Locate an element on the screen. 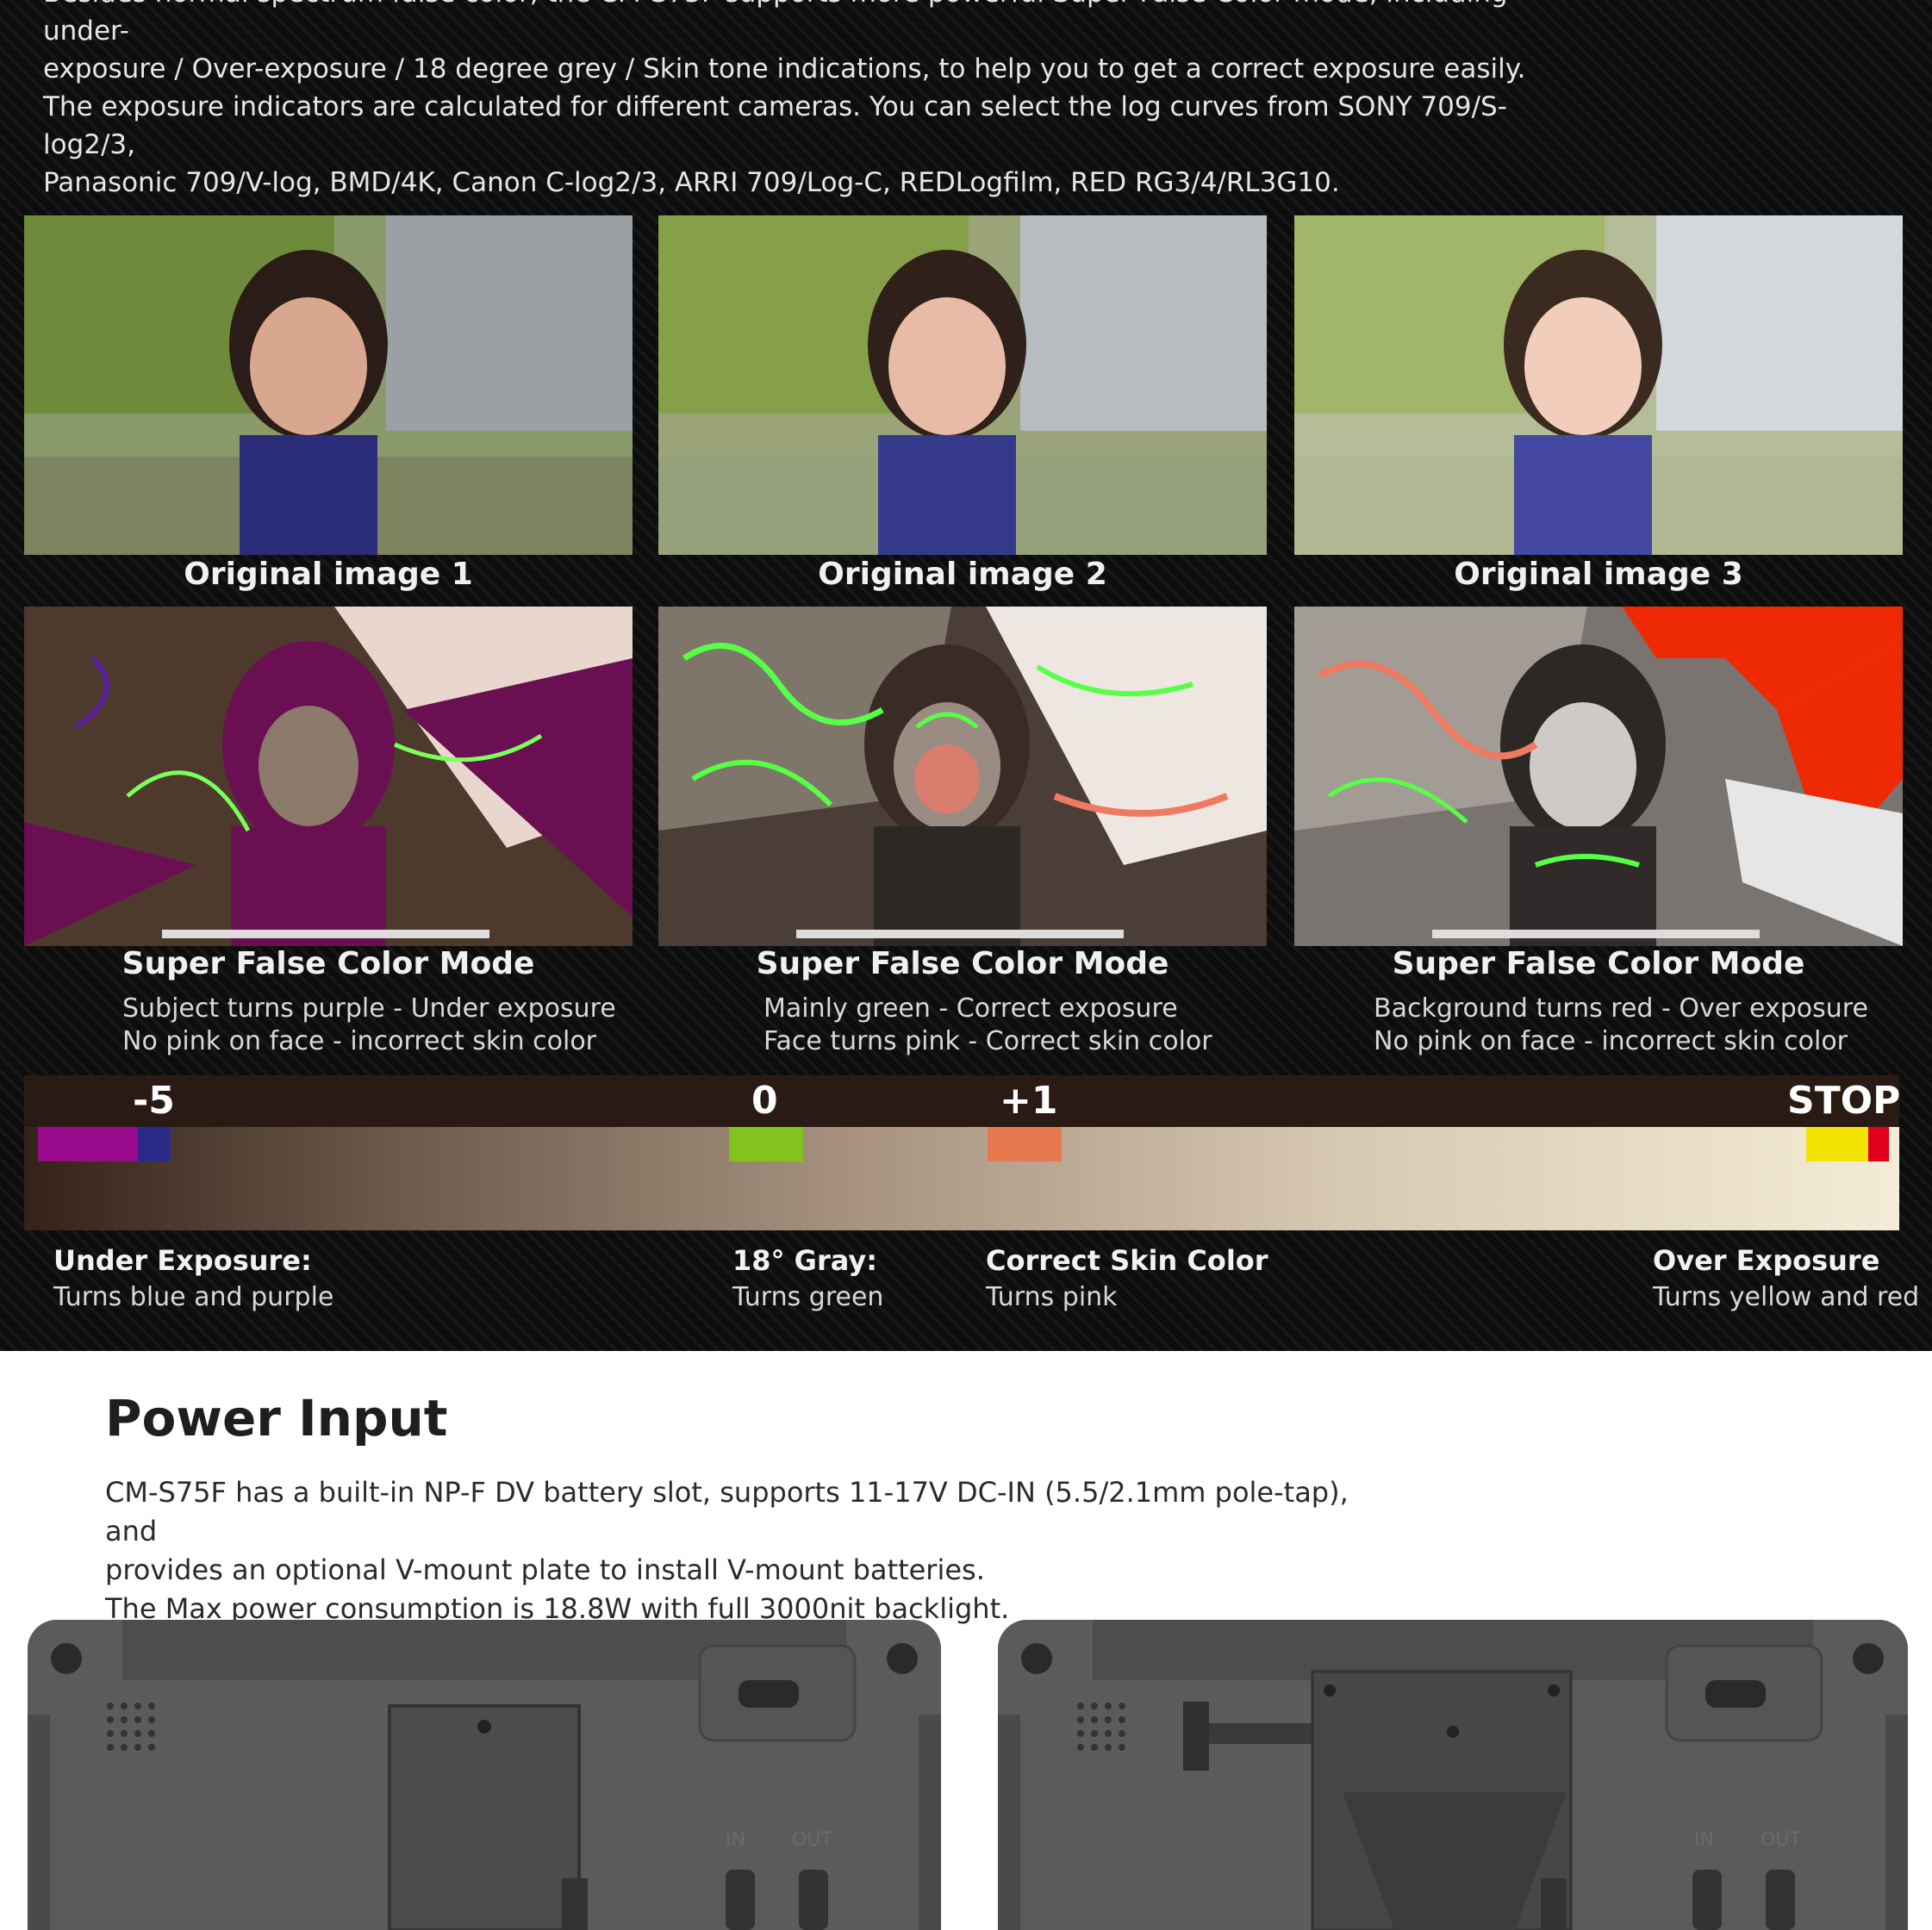  port-in-label-2: IN is located at coordinates (1704, 1840).